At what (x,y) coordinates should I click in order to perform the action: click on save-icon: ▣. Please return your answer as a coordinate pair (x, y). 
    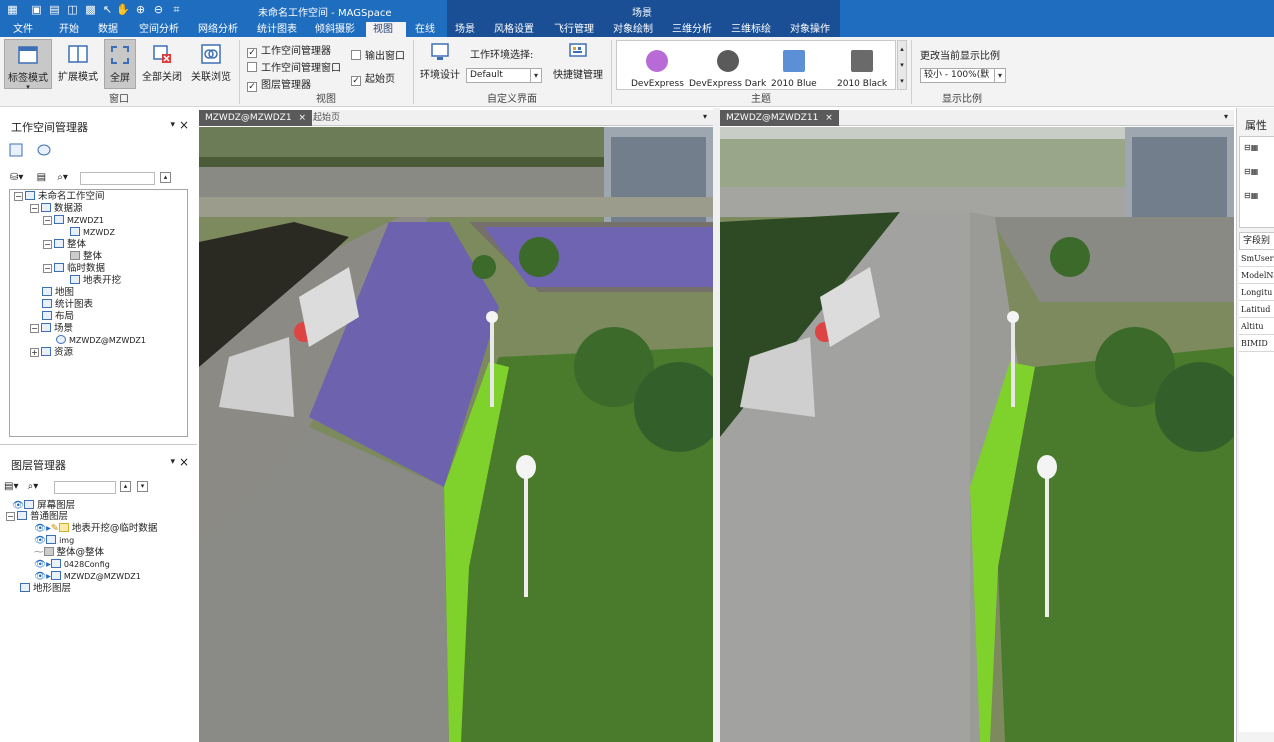
    Looking at the image, I should click on (36, 9).